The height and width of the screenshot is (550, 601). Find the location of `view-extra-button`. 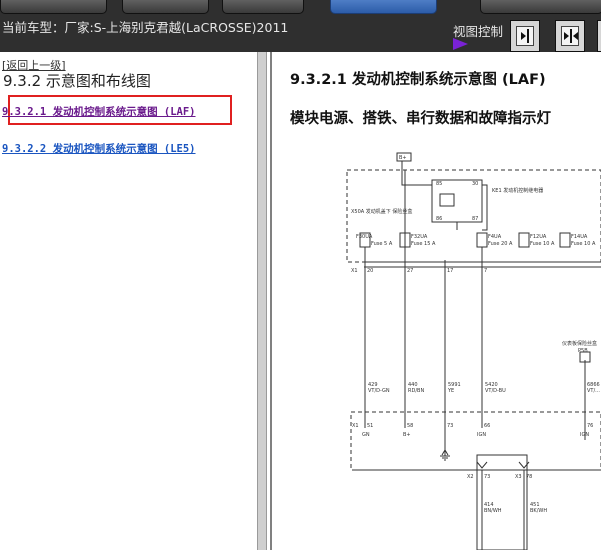

view-extra-button is located at coordinates (599, 36).